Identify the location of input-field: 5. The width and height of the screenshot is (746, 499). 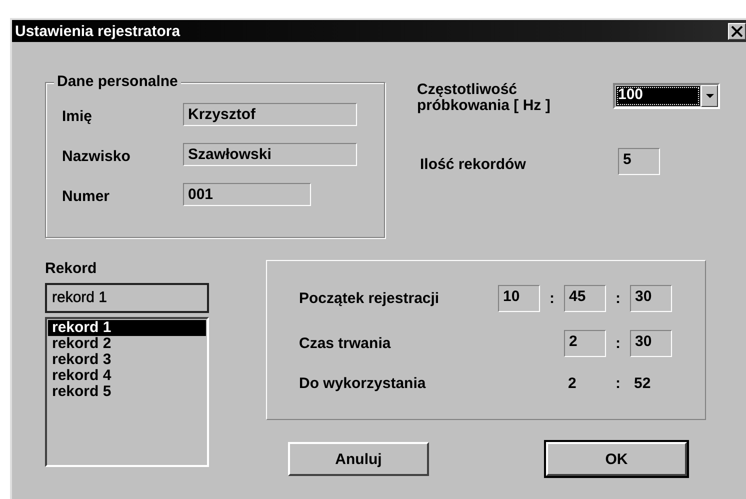
(639, 161).